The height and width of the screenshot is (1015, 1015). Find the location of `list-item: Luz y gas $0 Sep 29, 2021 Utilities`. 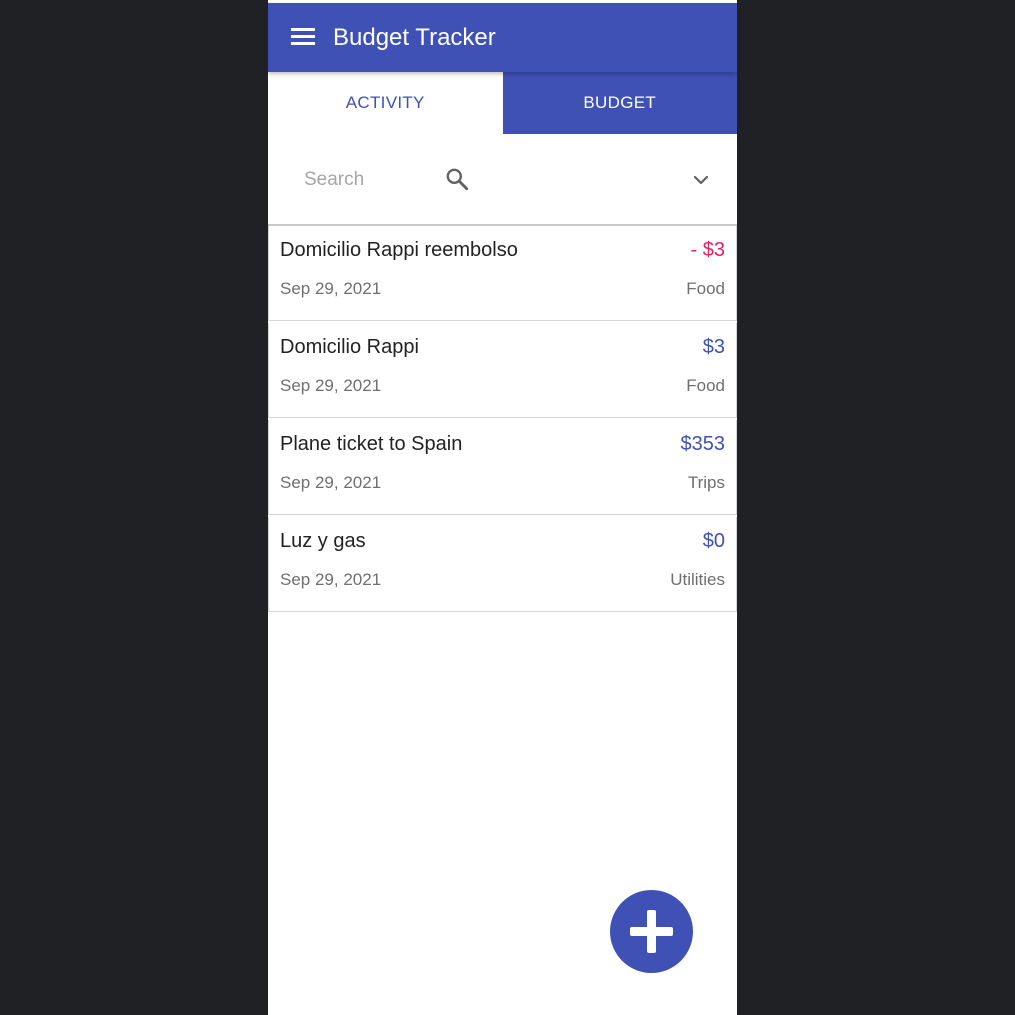

list-item: Luz y gas $0 Sep 29, 2021 Utilities is located at coordinates (502, 564).